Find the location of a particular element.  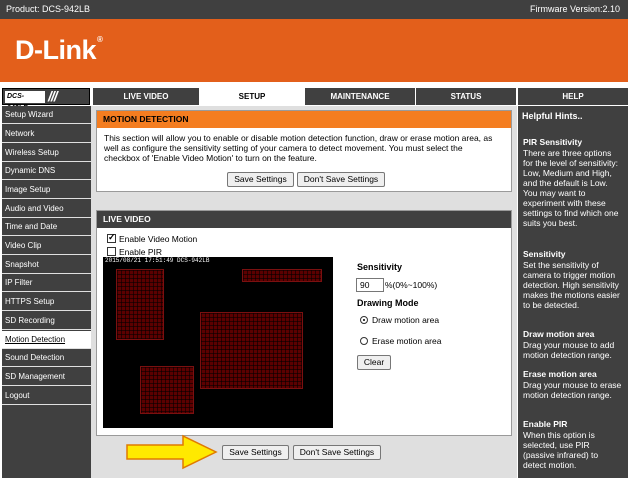

model-slashes-icon: /// is located at coordinates (53, 96).